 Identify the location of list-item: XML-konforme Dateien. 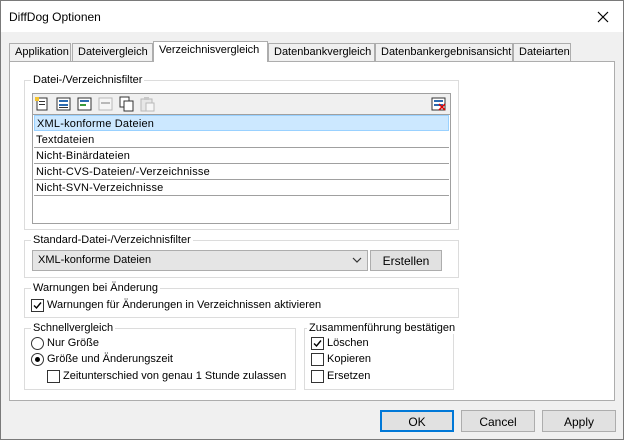
(241, 123).